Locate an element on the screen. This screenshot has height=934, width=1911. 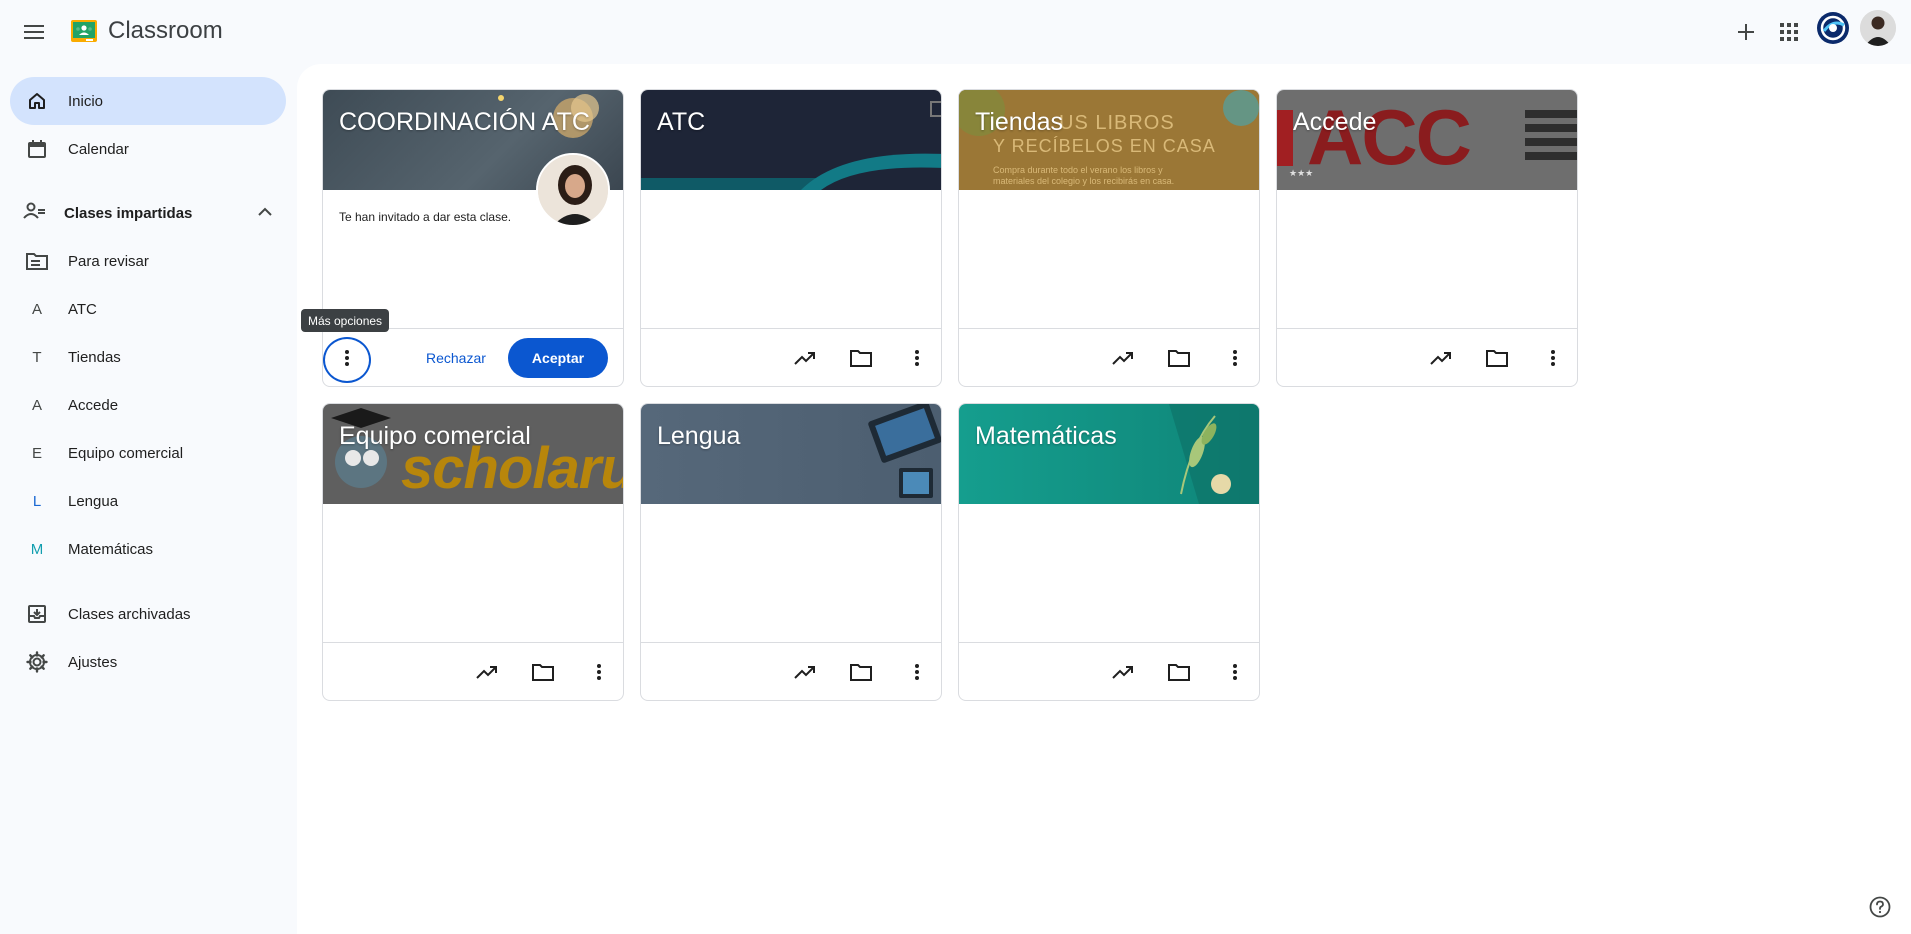
main-menu-button is located at coordinates (34, 32).